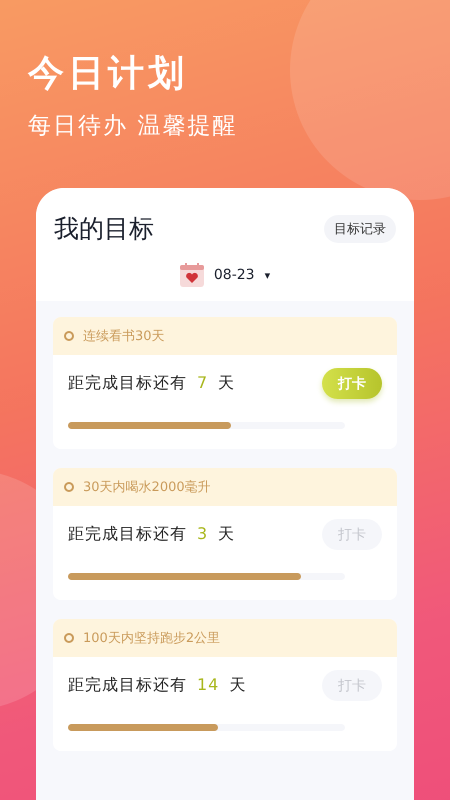 Image resolution: width=450 pixels, height=800 pixels. What do you see at coordinates (152, 534) in the screenshot?
I see `remaining-days-text: 距完成目标还有 3 天` at bounding box center [152, 534].